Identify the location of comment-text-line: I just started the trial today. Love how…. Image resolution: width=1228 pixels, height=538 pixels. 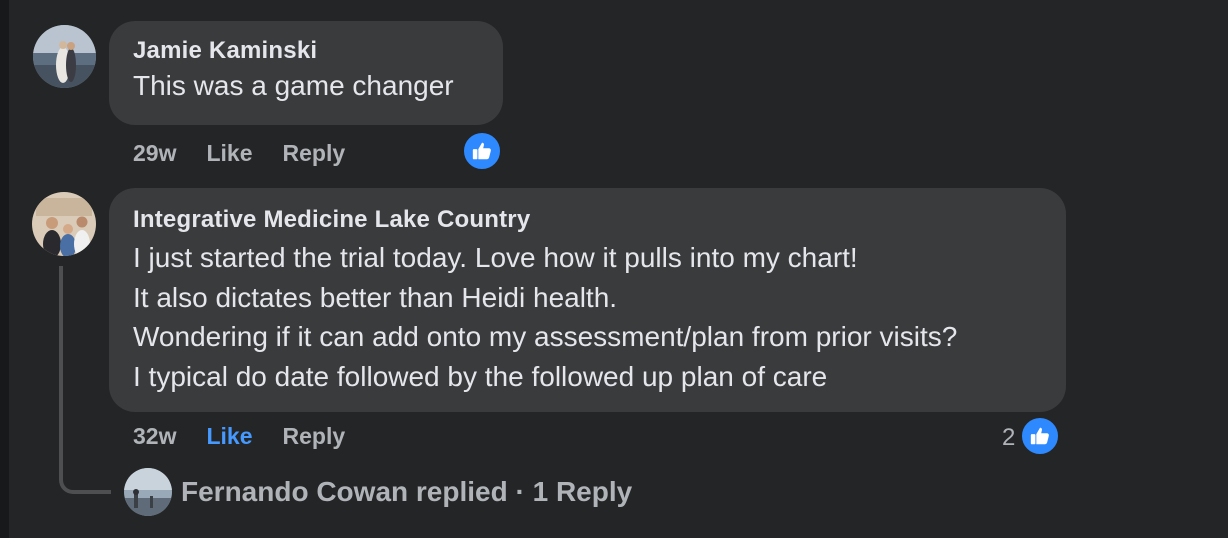
(495, 257).